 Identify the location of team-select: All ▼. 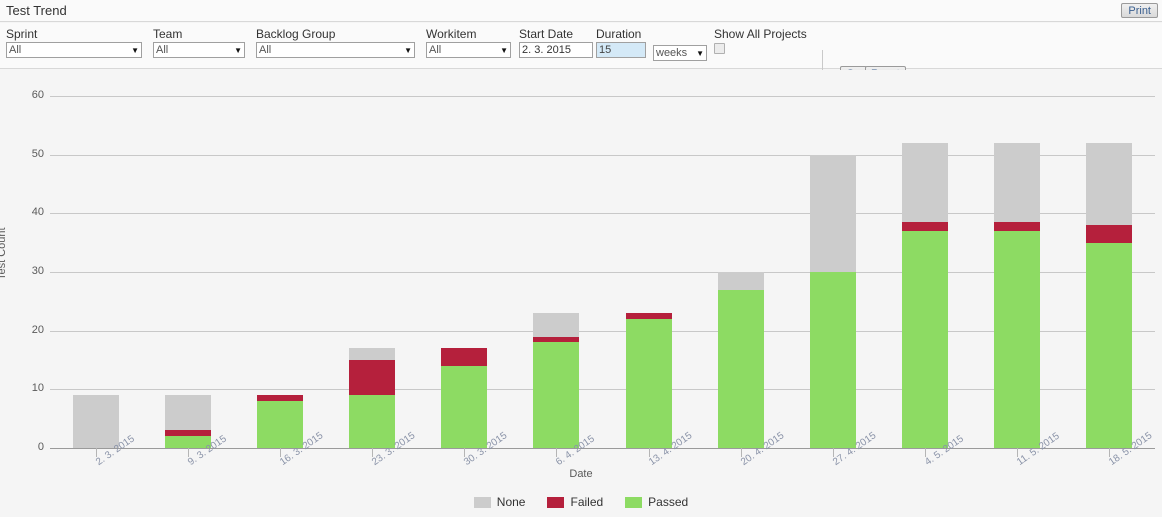
(199, 50).